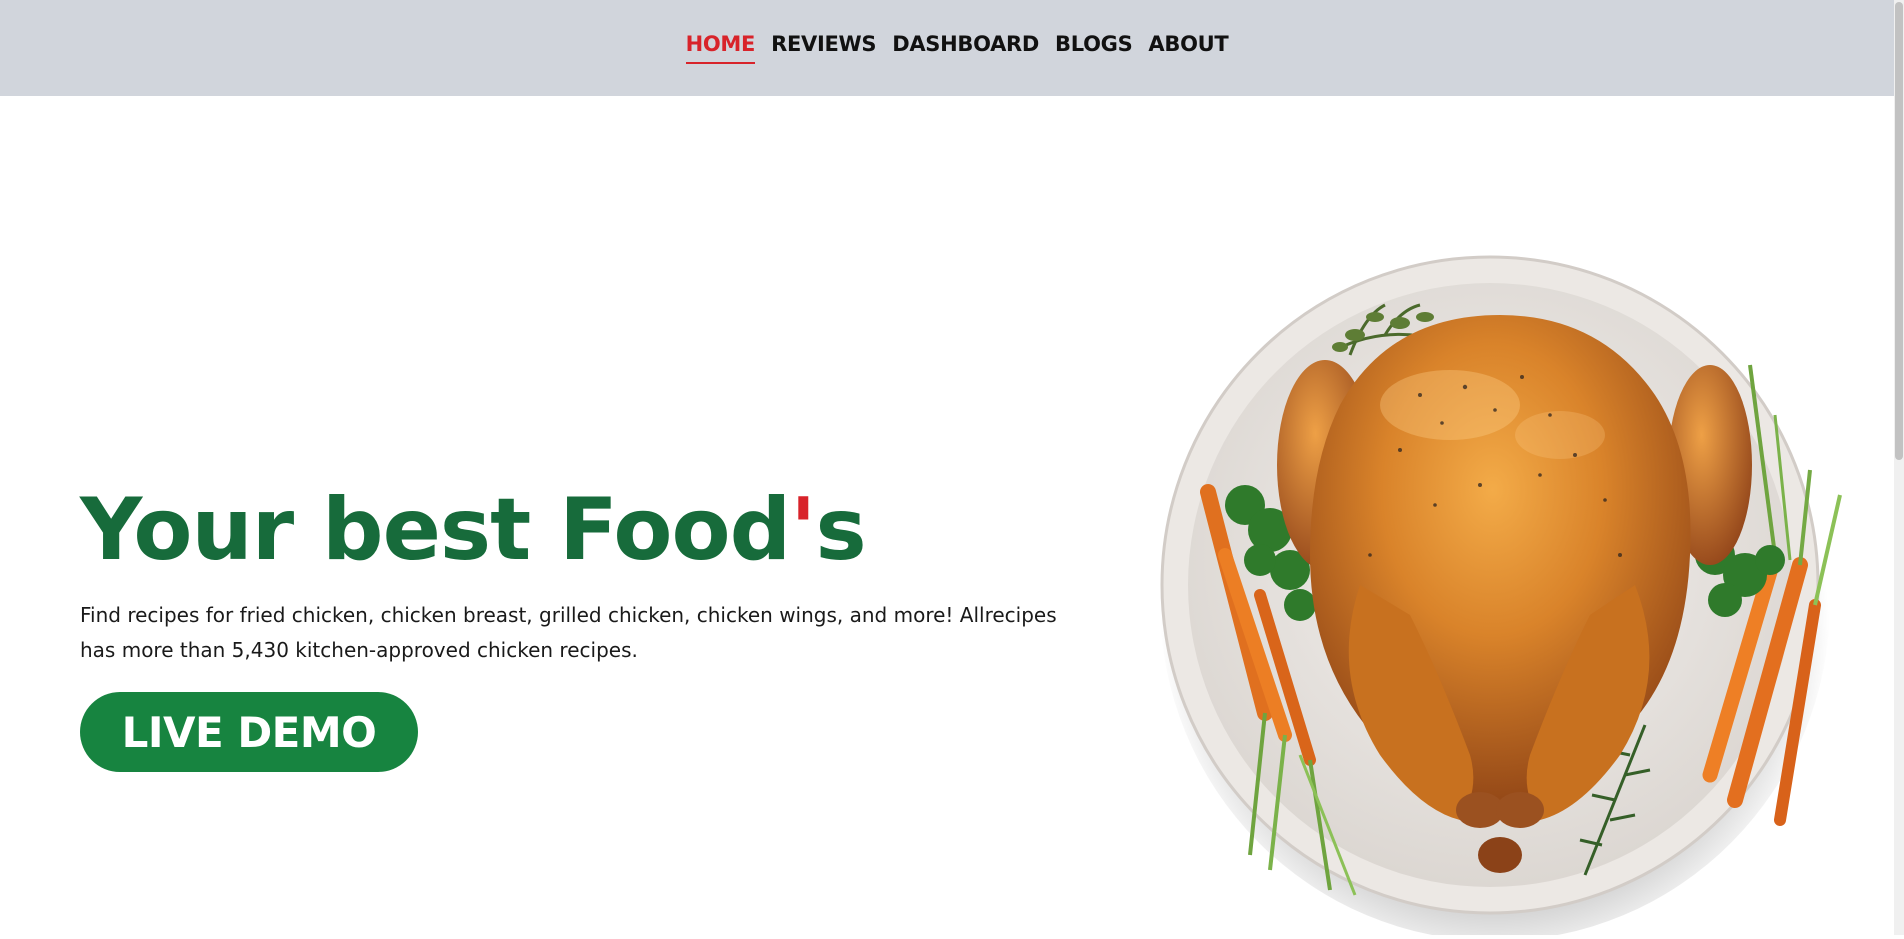 This screenshot has height=939, width=1904. I want to click on live-demo-button: LIVE DEMO, so click(249, 732).